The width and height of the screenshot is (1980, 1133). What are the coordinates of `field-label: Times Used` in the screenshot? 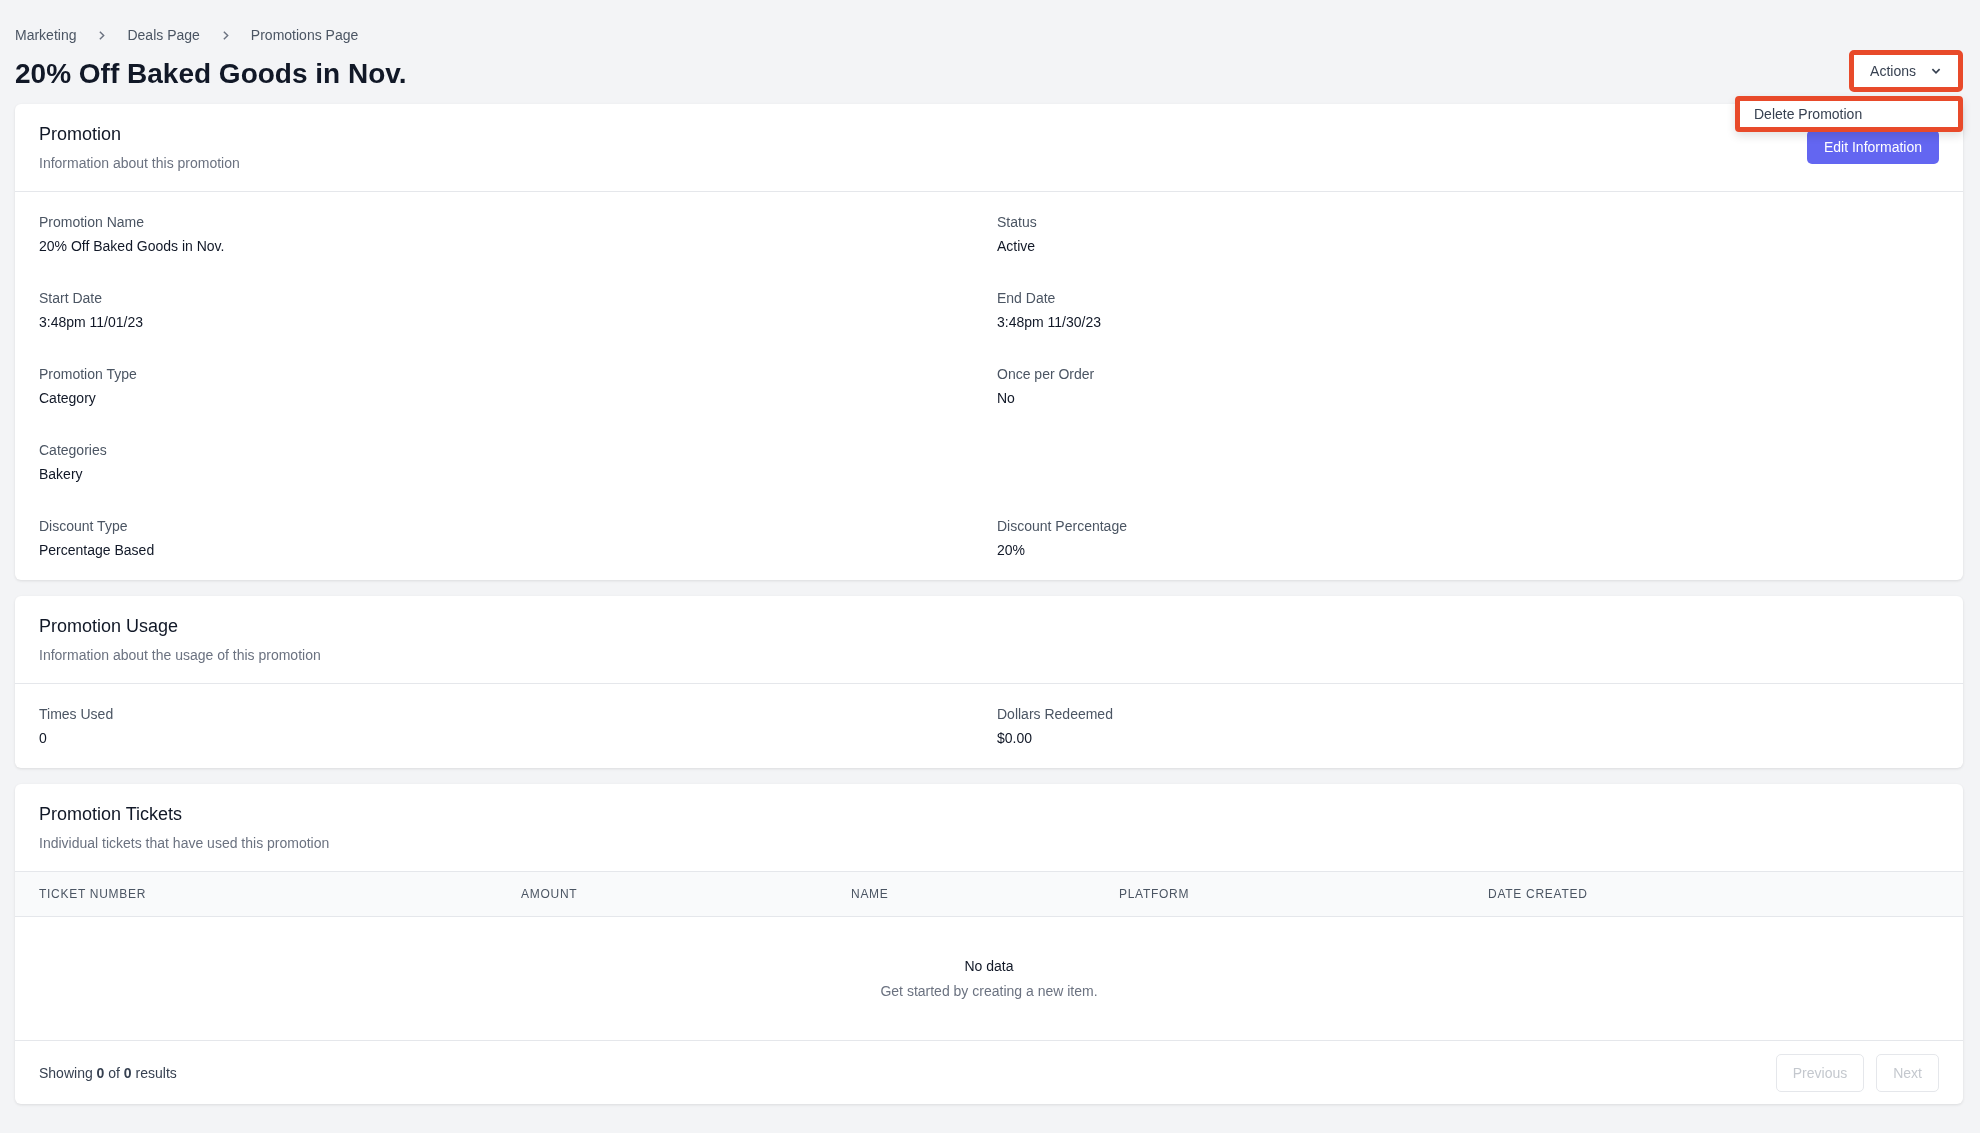 It's located at (77, 714).